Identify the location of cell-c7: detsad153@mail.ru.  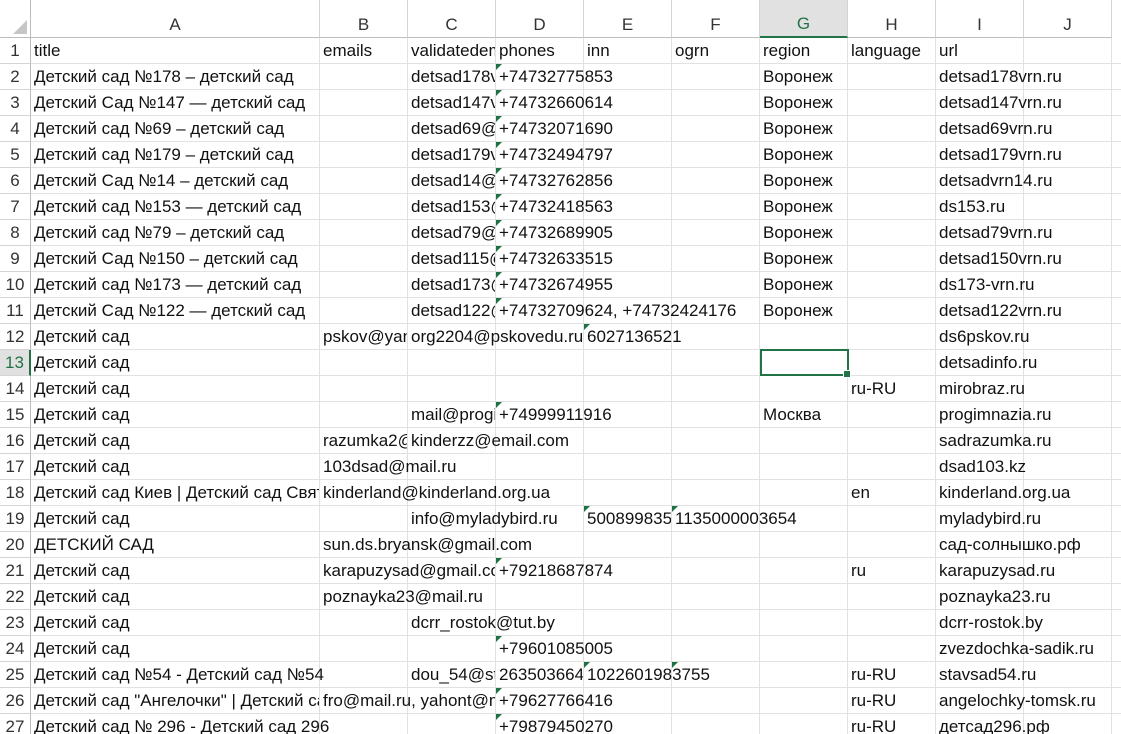
(451, 207).